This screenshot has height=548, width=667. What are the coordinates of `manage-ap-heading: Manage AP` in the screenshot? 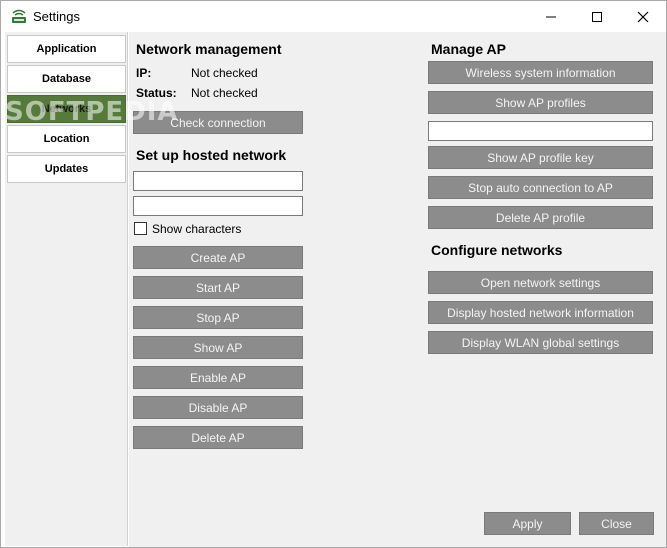 It's located at (468, 49).